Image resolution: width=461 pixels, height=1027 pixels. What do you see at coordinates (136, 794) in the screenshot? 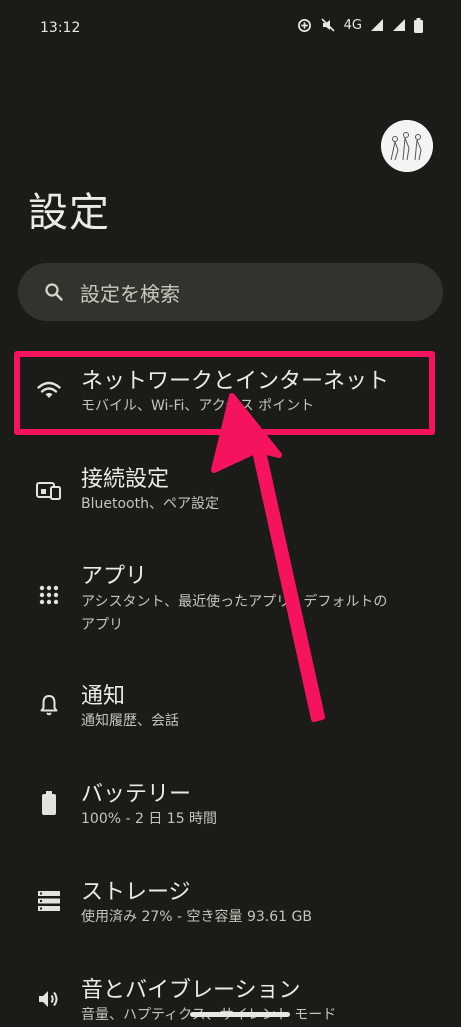
I see `item-title: バッテリー` at bounding box center [136, 794].